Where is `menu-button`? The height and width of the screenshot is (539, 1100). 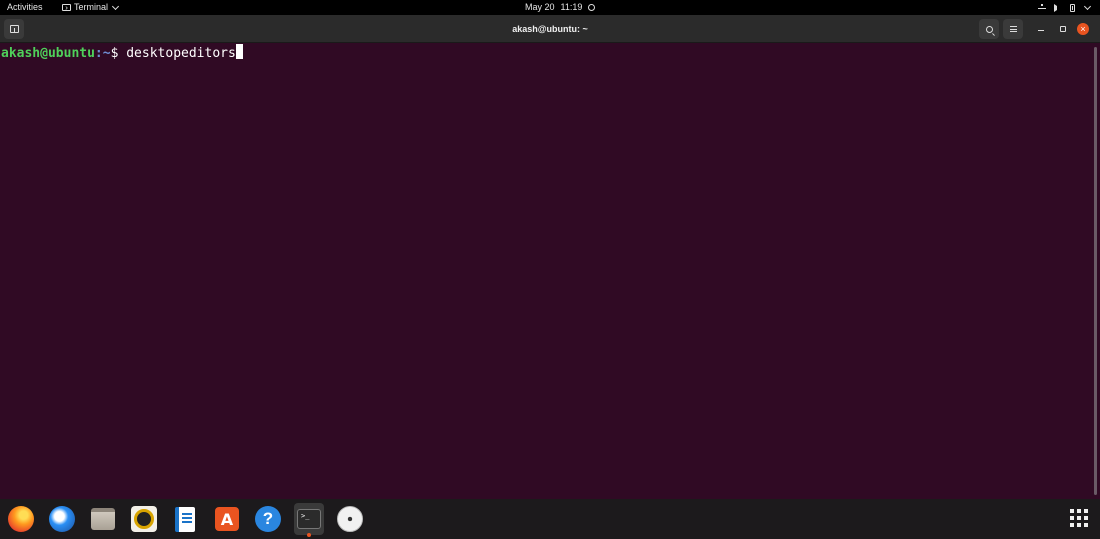
menu-button is located at coordinates (1013, 29).